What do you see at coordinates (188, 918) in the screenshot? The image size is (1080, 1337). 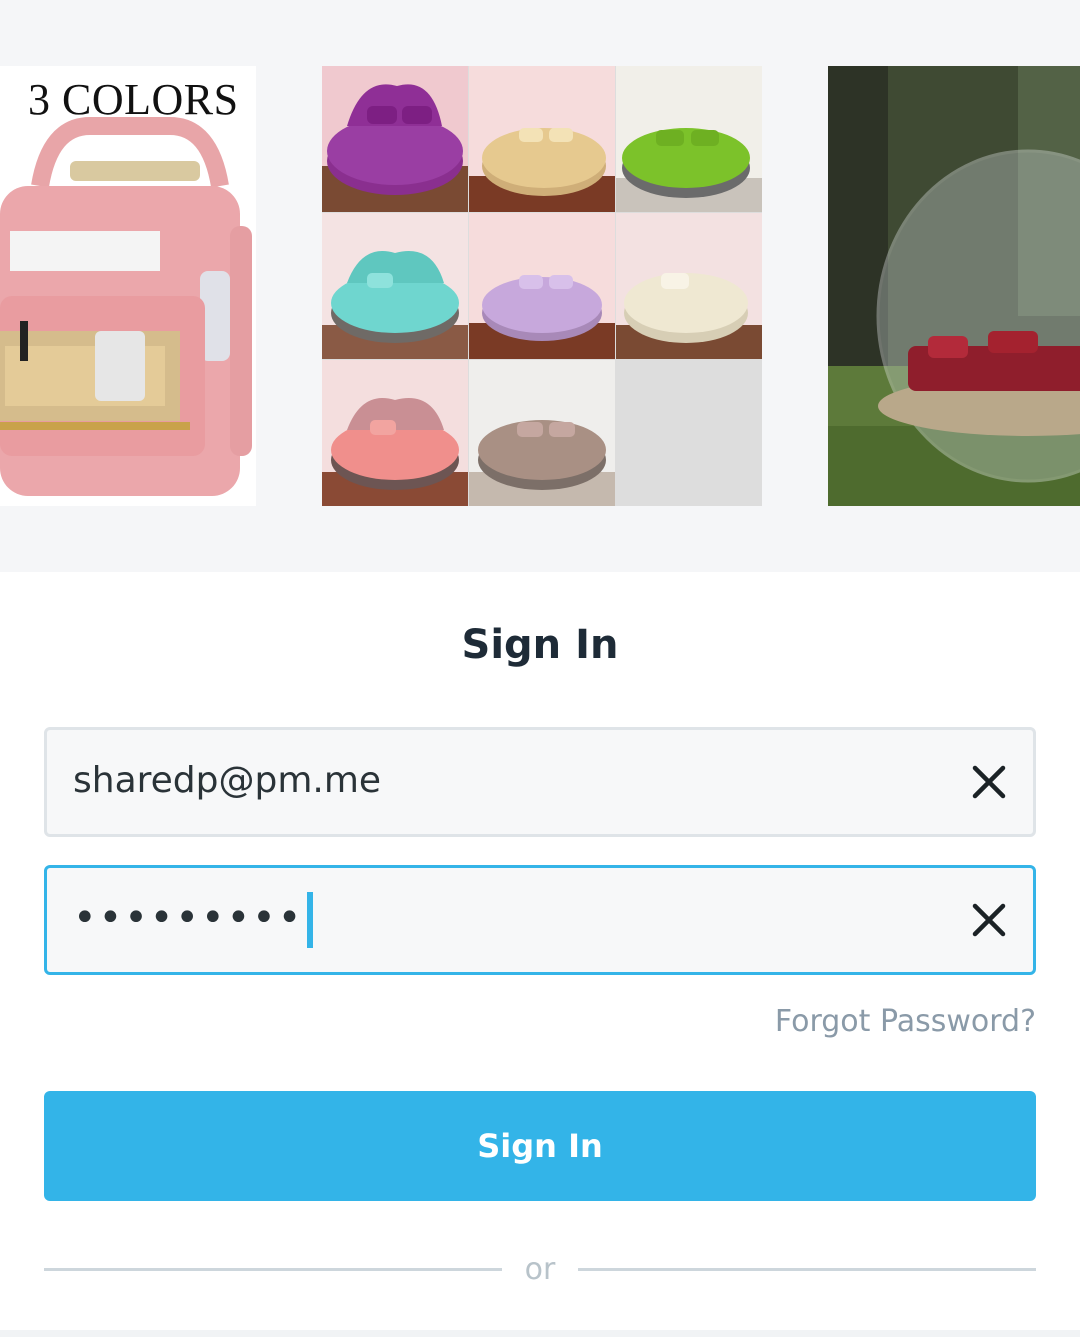 I see `password-value: •••••••••` at bounding box center [188, 918].